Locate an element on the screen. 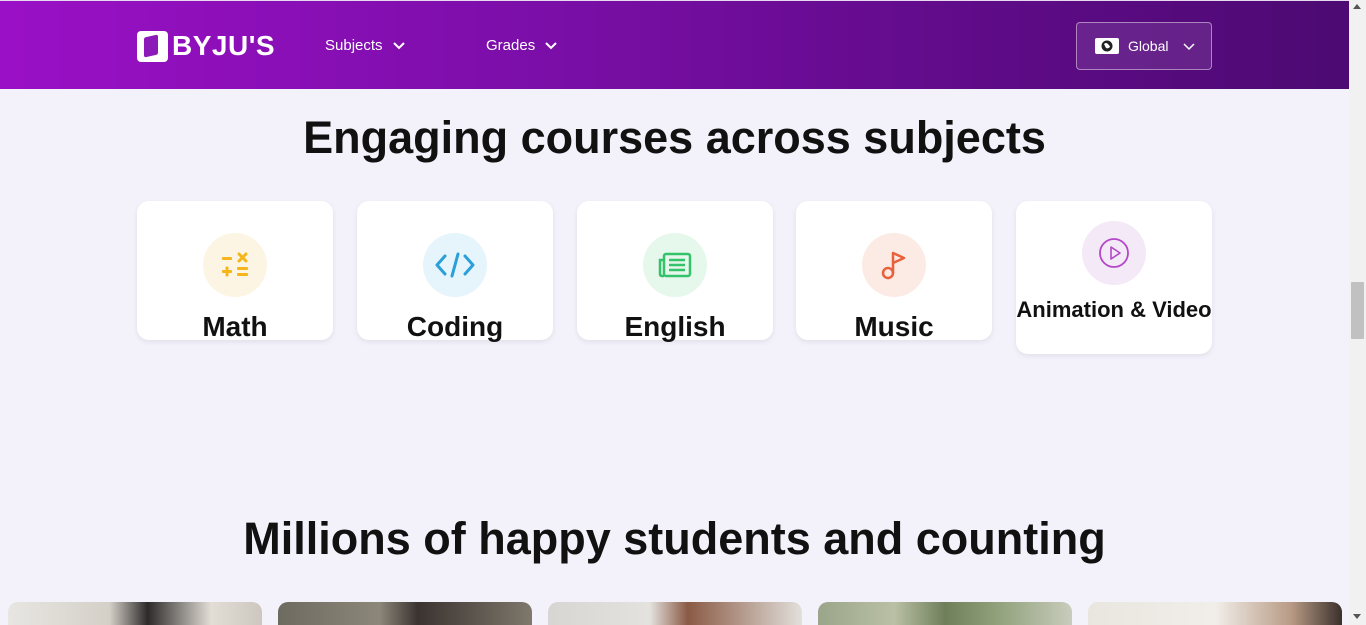  top-navigation-bar: BYJU'S Subjects Grades Global is located at coordinates (674, 44).